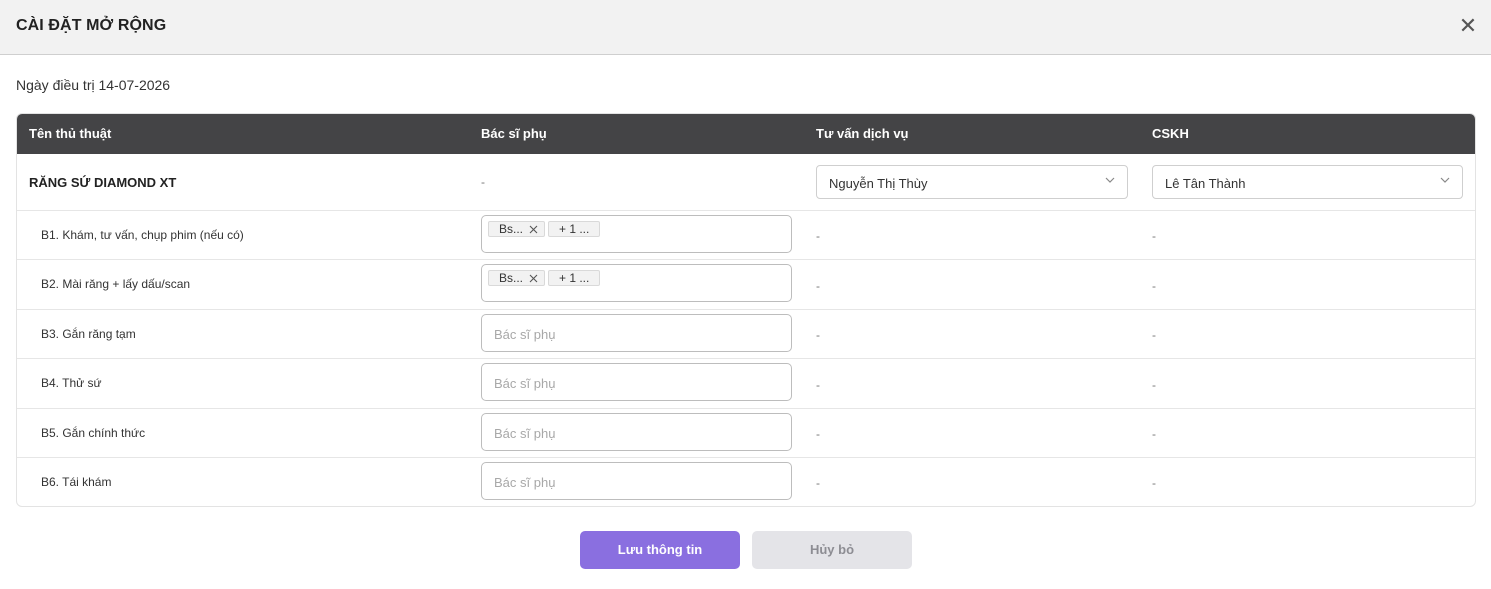 The image size is (1491, 589). I want to click on consultant-value: Nguyễn Thị Thùy, so click(878, 183).